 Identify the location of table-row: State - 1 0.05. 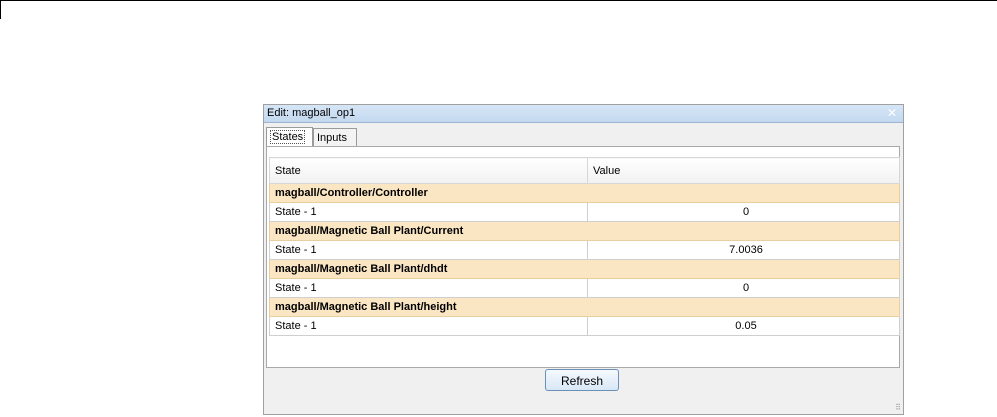
(584, 326).